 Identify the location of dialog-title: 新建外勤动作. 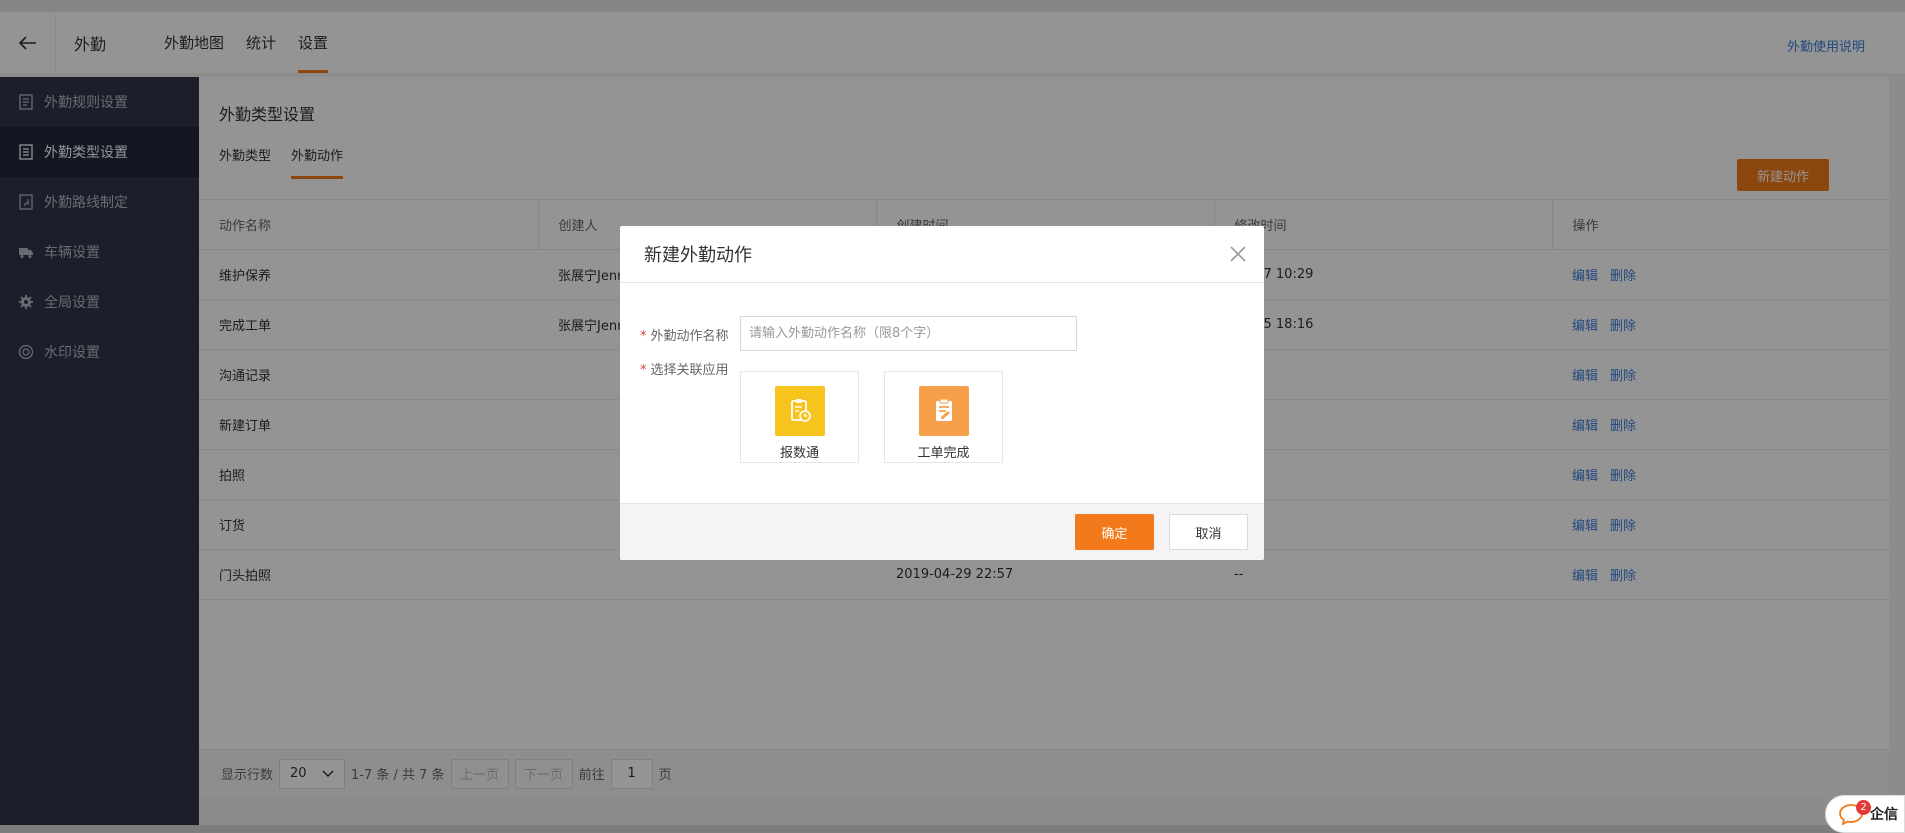
(698, 255).